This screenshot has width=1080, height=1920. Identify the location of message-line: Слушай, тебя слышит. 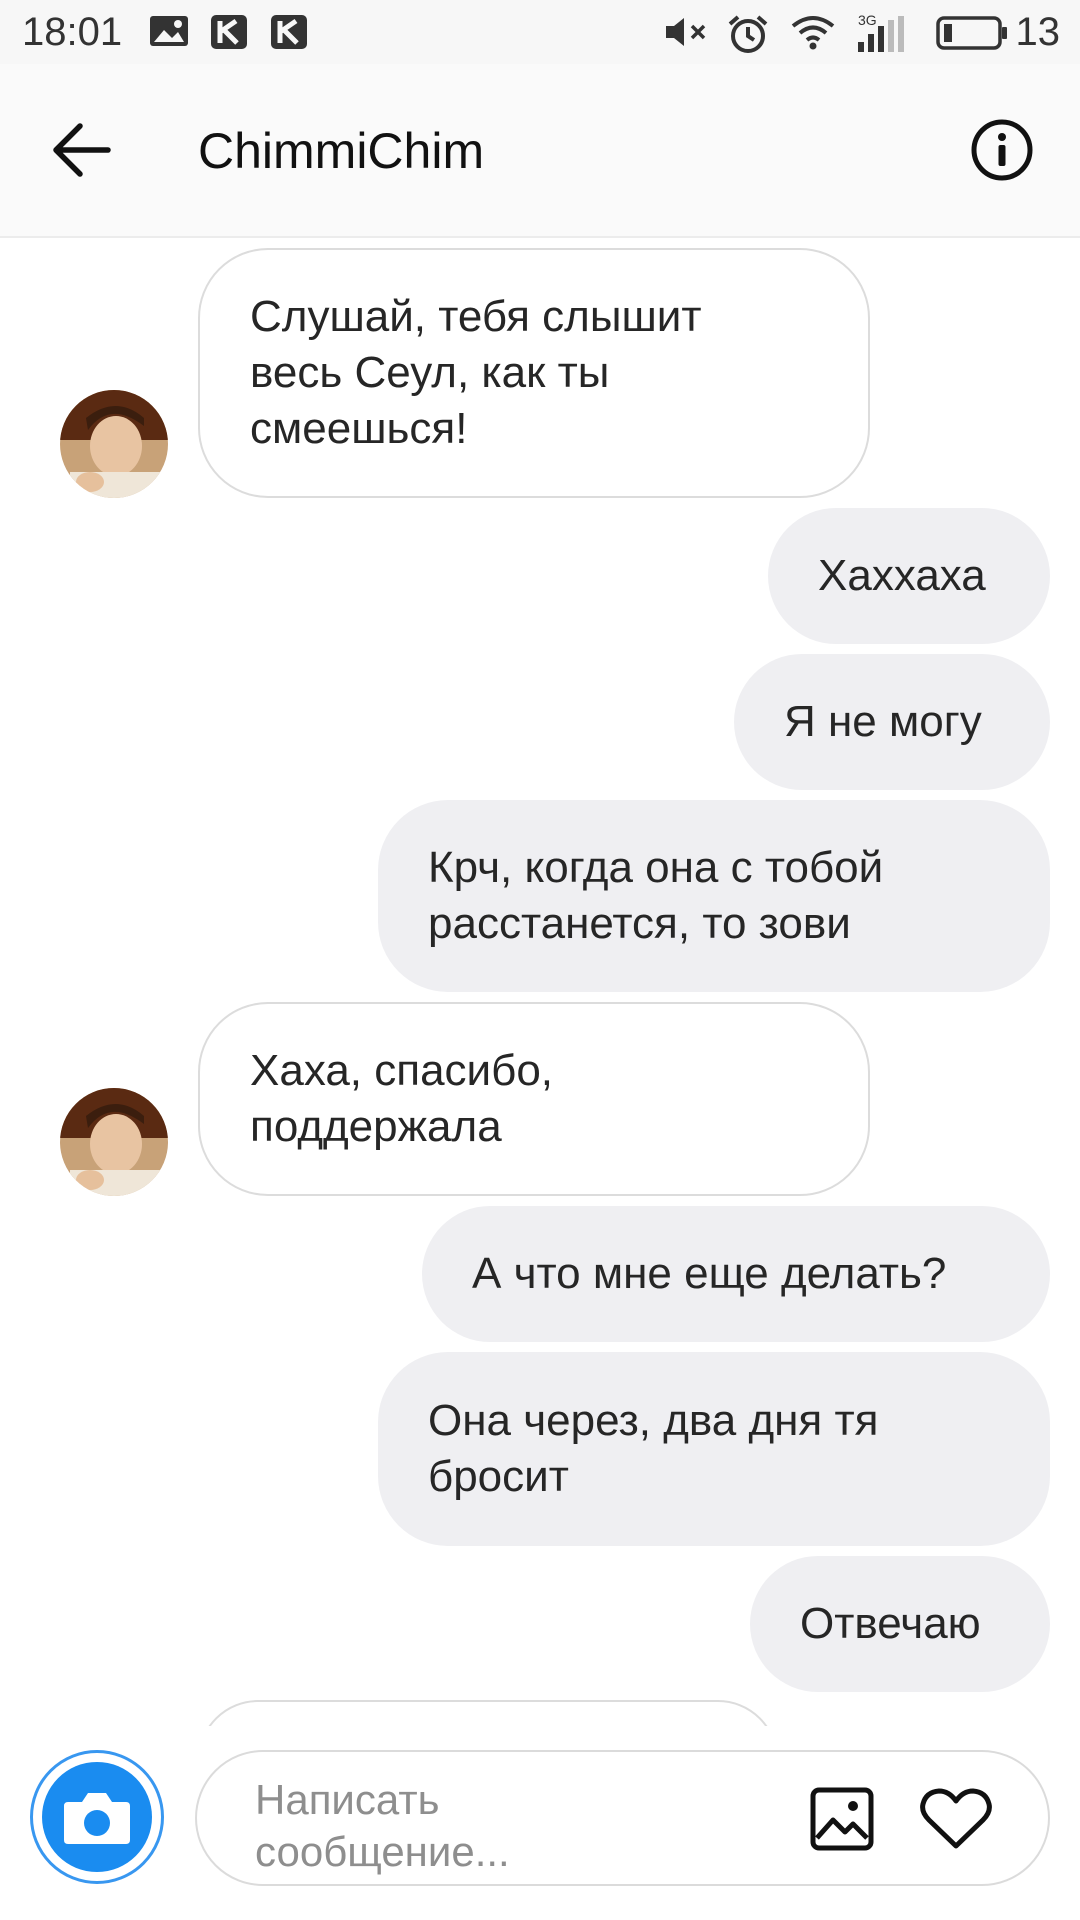
(476, 316).